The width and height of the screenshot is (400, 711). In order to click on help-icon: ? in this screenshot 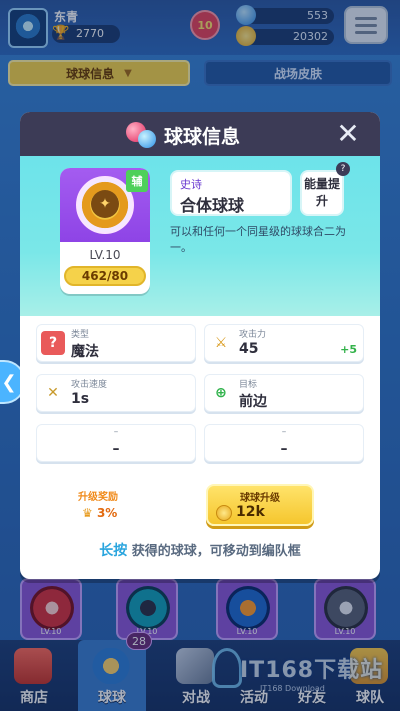, I will do `click(343, 169)`.